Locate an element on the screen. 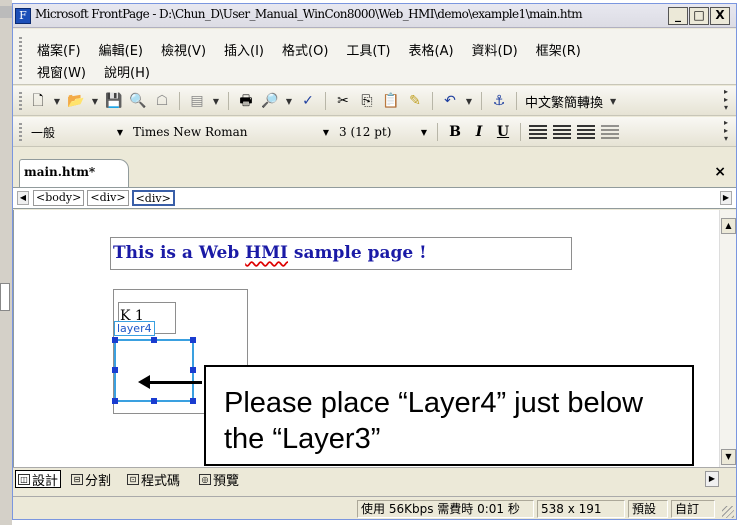 The height and width of the screenshot is (525, 746). style-select: 一般 ▼ is located at coordinates (77, 132).